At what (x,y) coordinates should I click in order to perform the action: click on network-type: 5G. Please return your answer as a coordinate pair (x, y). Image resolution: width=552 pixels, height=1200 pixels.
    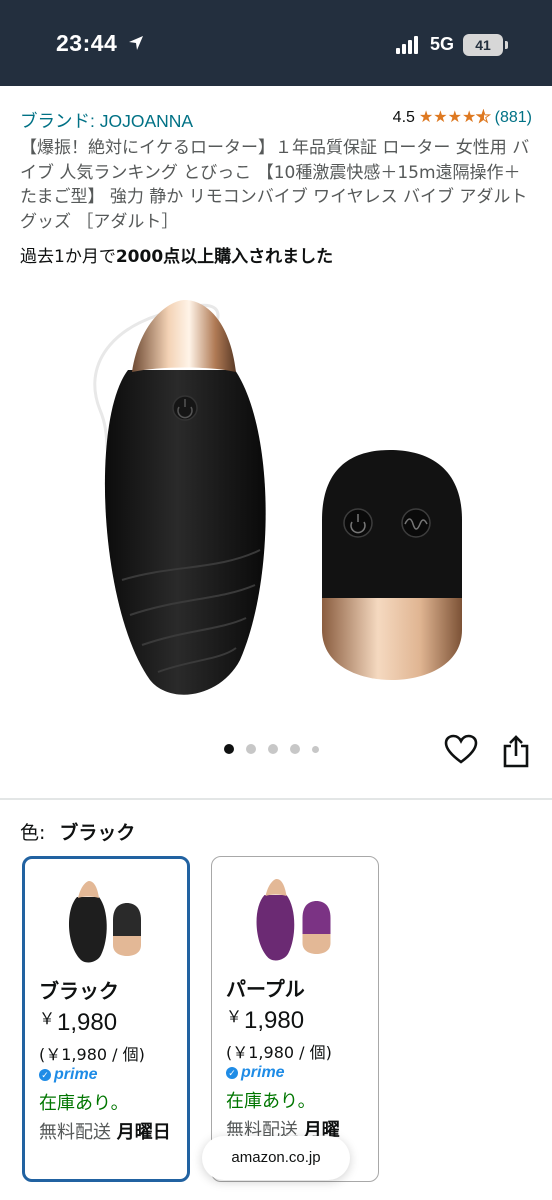
    Looking at the image, I should click on (442, 44).